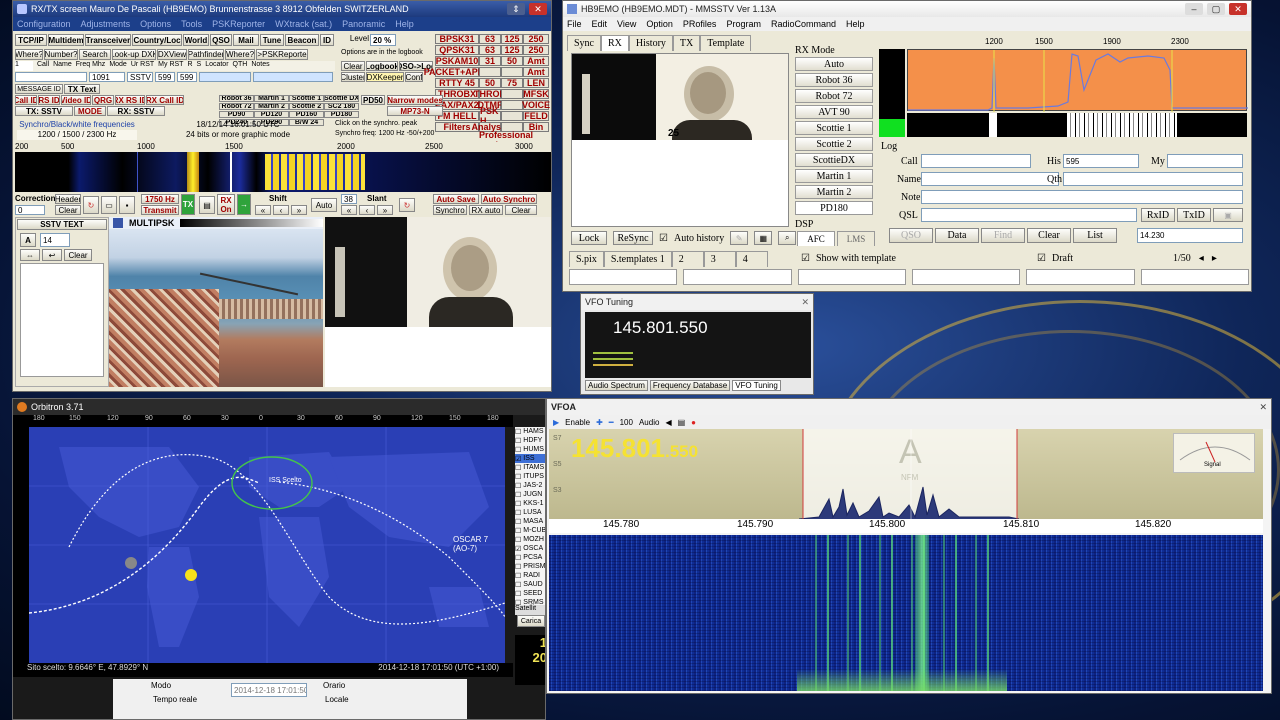 The height and width of the screenshot is (720, 1280). What do you see at coordinates (324, 205) in the screenshot?
I see `auto-button: Auto` at bounding box center [324, 205].